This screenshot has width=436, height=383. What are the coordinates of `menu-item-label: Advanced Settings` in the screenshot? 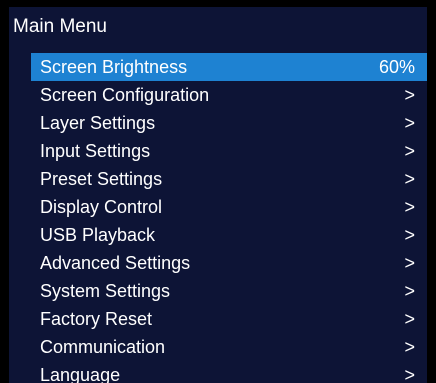 It's located at (115, 263).